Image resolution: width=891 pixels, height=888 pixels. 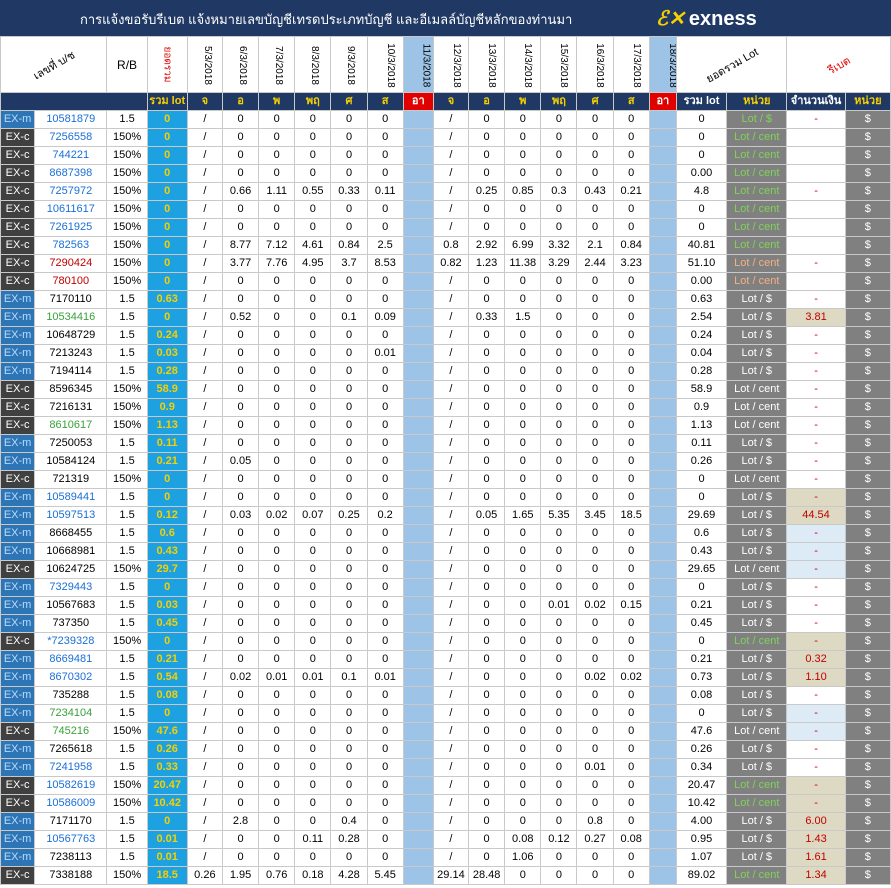 I want to click on brand-name: exness, so click(x=722, y=19).